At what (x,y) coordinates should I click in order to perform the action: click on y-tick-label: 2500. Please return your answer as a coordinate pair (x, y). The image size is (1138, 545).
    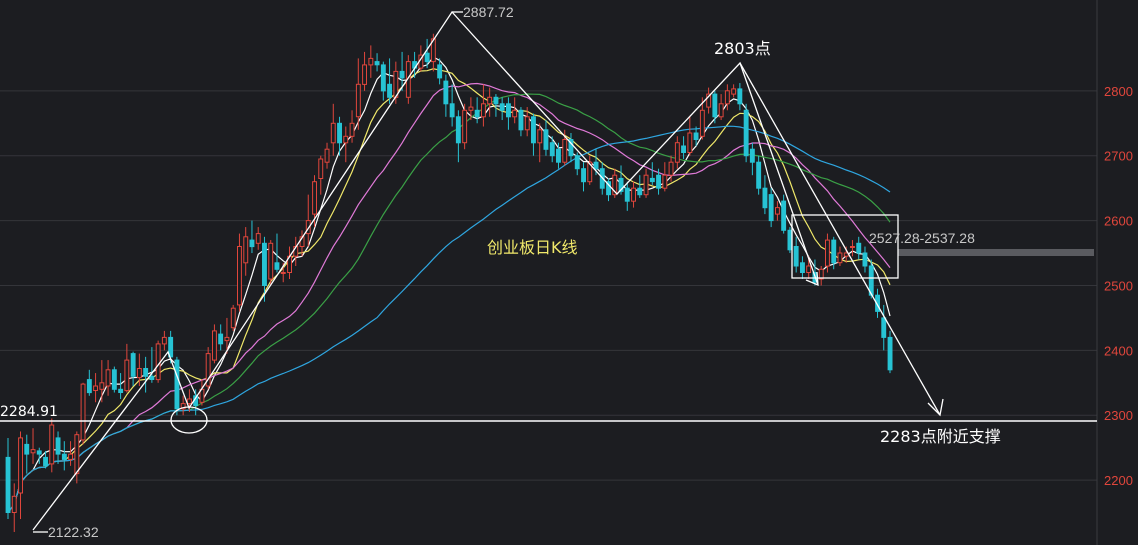
    Looking at the image, I should click on (1118, 285).